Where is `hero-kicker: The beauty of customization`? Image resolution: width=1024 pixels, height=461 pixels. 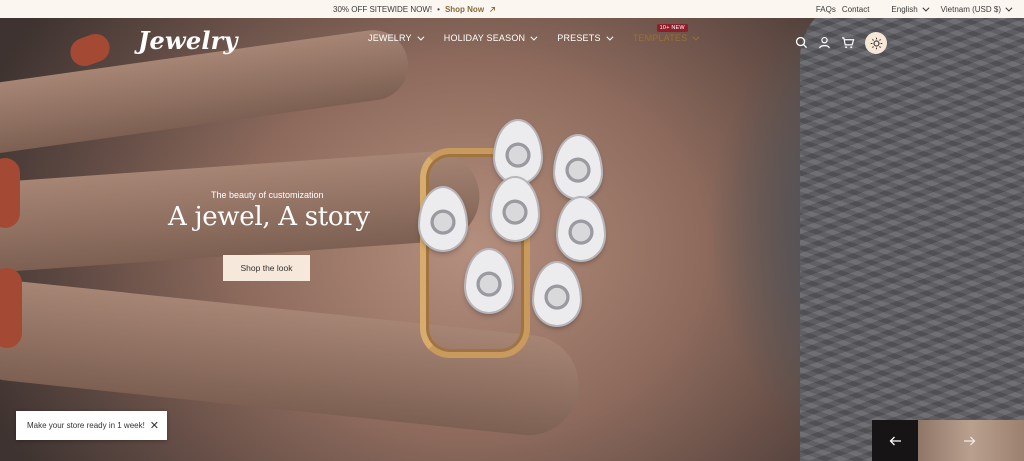 hero-kicker: The beauty of customization is located at coordinates (267, 195).